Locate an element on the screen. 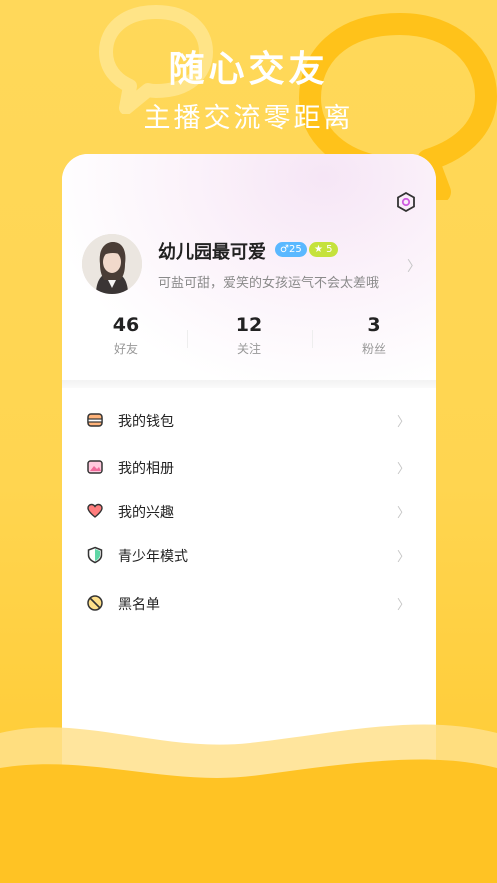 Image resolution: width=497 pixels, height=883 pixels. stat-following-label: 关注 is located at coordinates (248, 349).